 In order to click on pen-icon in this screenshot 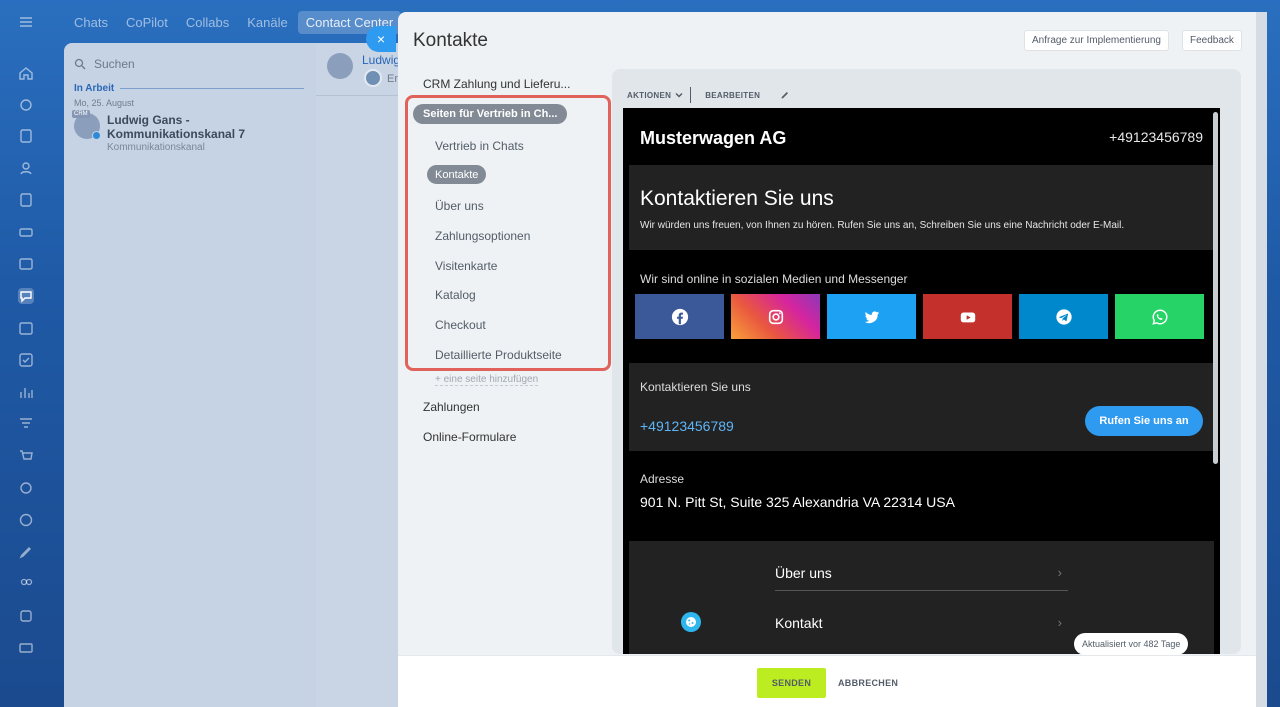, I will do `click(26, 552)`.